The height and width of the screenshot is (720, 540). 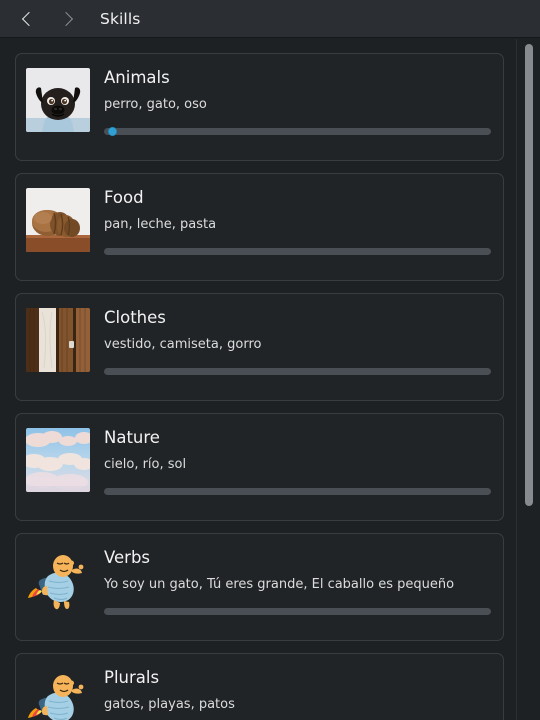 What do you see at coordinates (160, 224) in the screenshot?
I see `skill-words: pan, leche, pasta` at bounding box center [160, 224].